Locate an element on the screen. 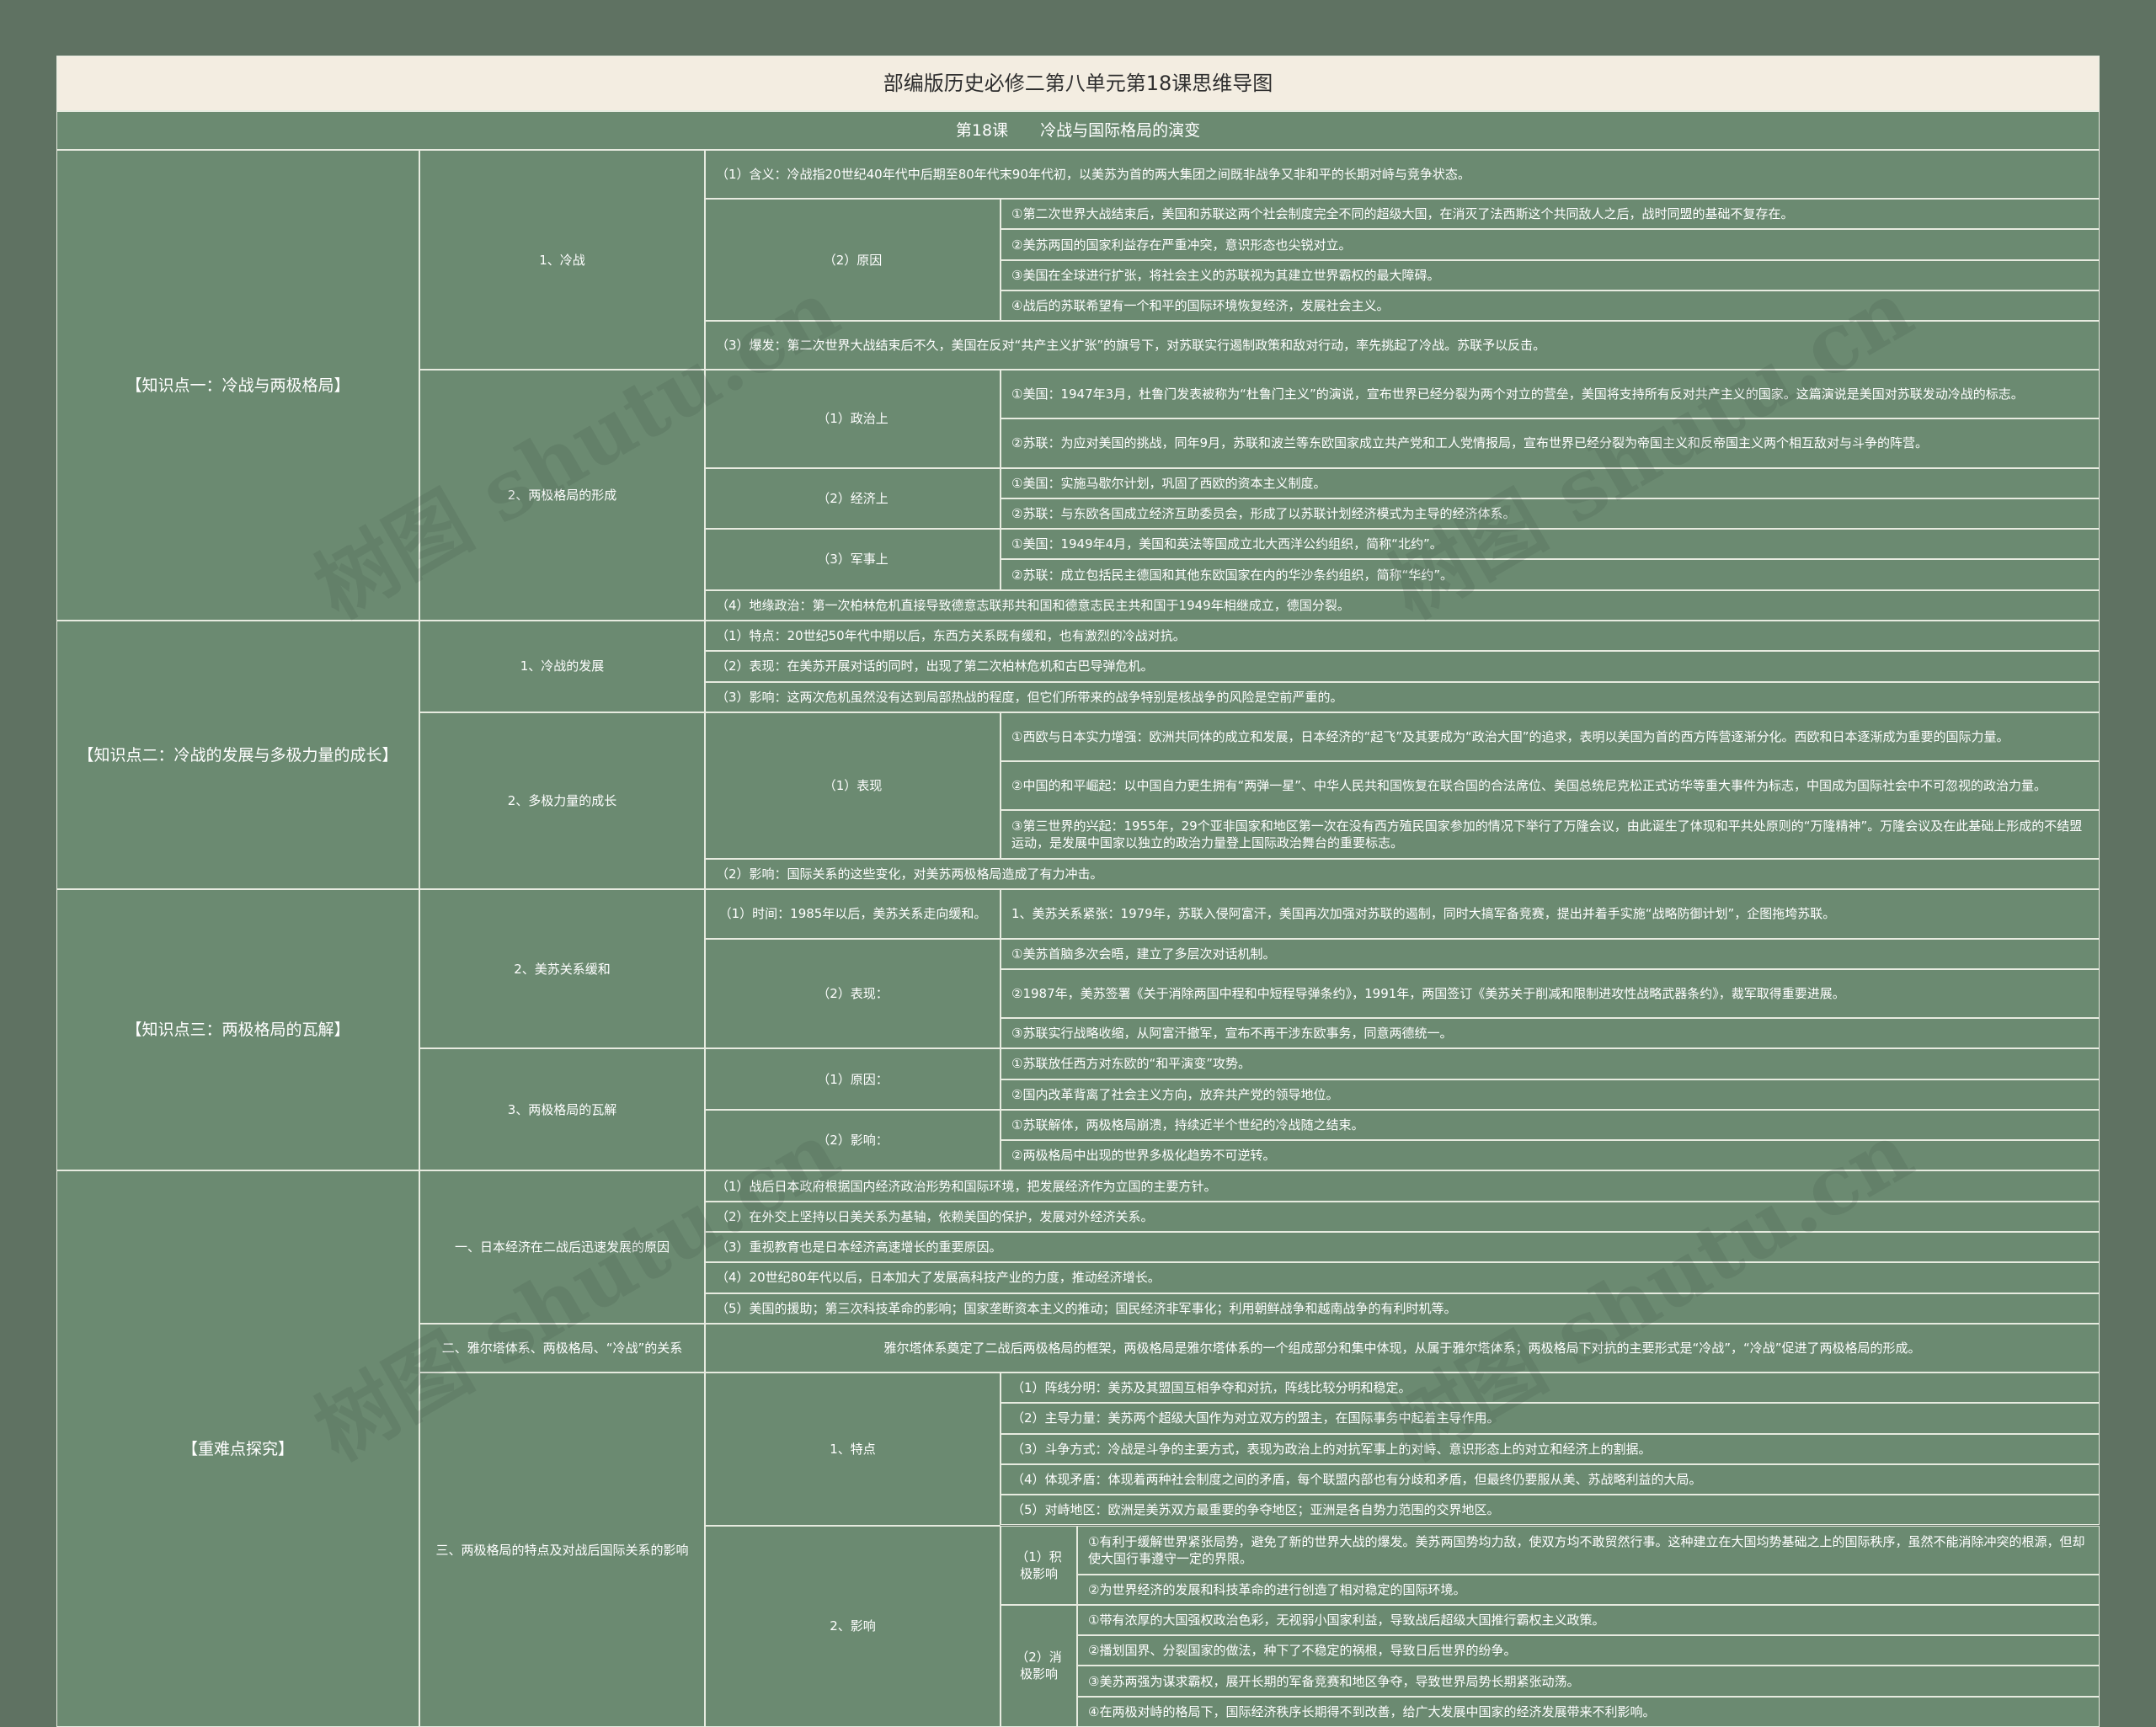 This screenshot has height=1727, width=2156. level3-node: 1、特点 is located at coordinates (853, 1450).